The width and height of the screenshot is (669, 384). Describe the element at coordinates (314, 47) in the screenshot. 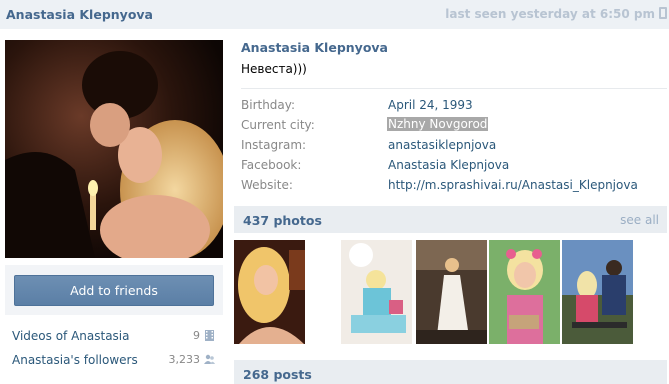

I see `profile-full-name: Anastasia Klepnyova` at that location.